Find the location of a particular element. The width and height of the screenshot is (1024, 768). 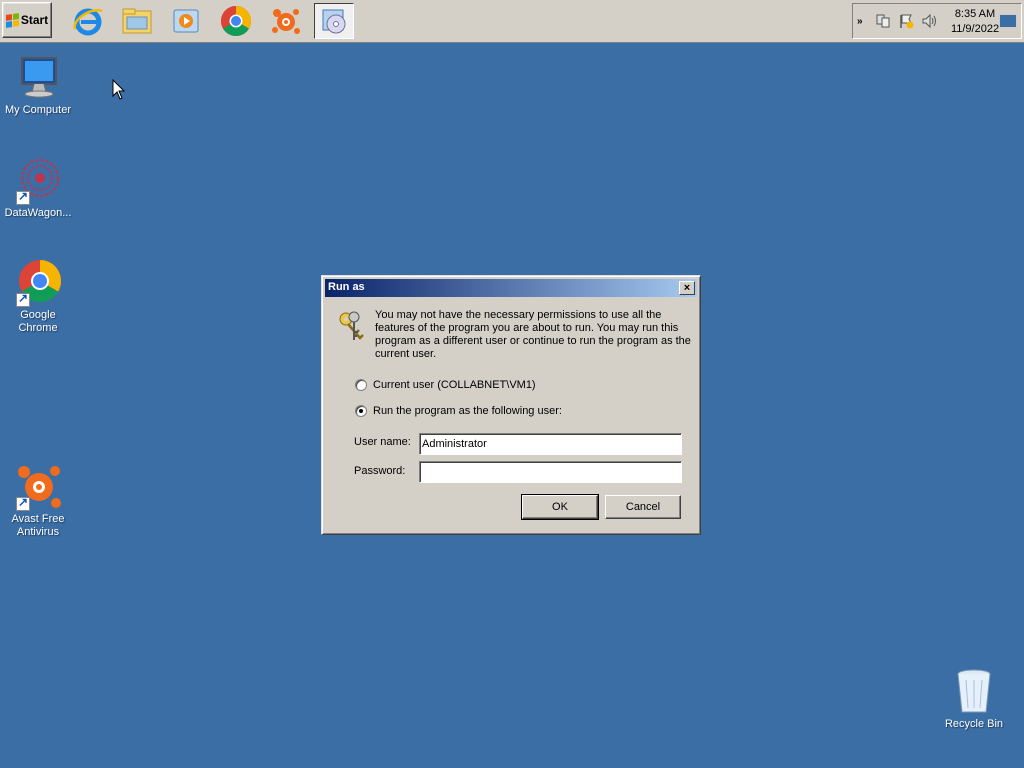

google-chrome-icon is located at coordinates (38, 283).